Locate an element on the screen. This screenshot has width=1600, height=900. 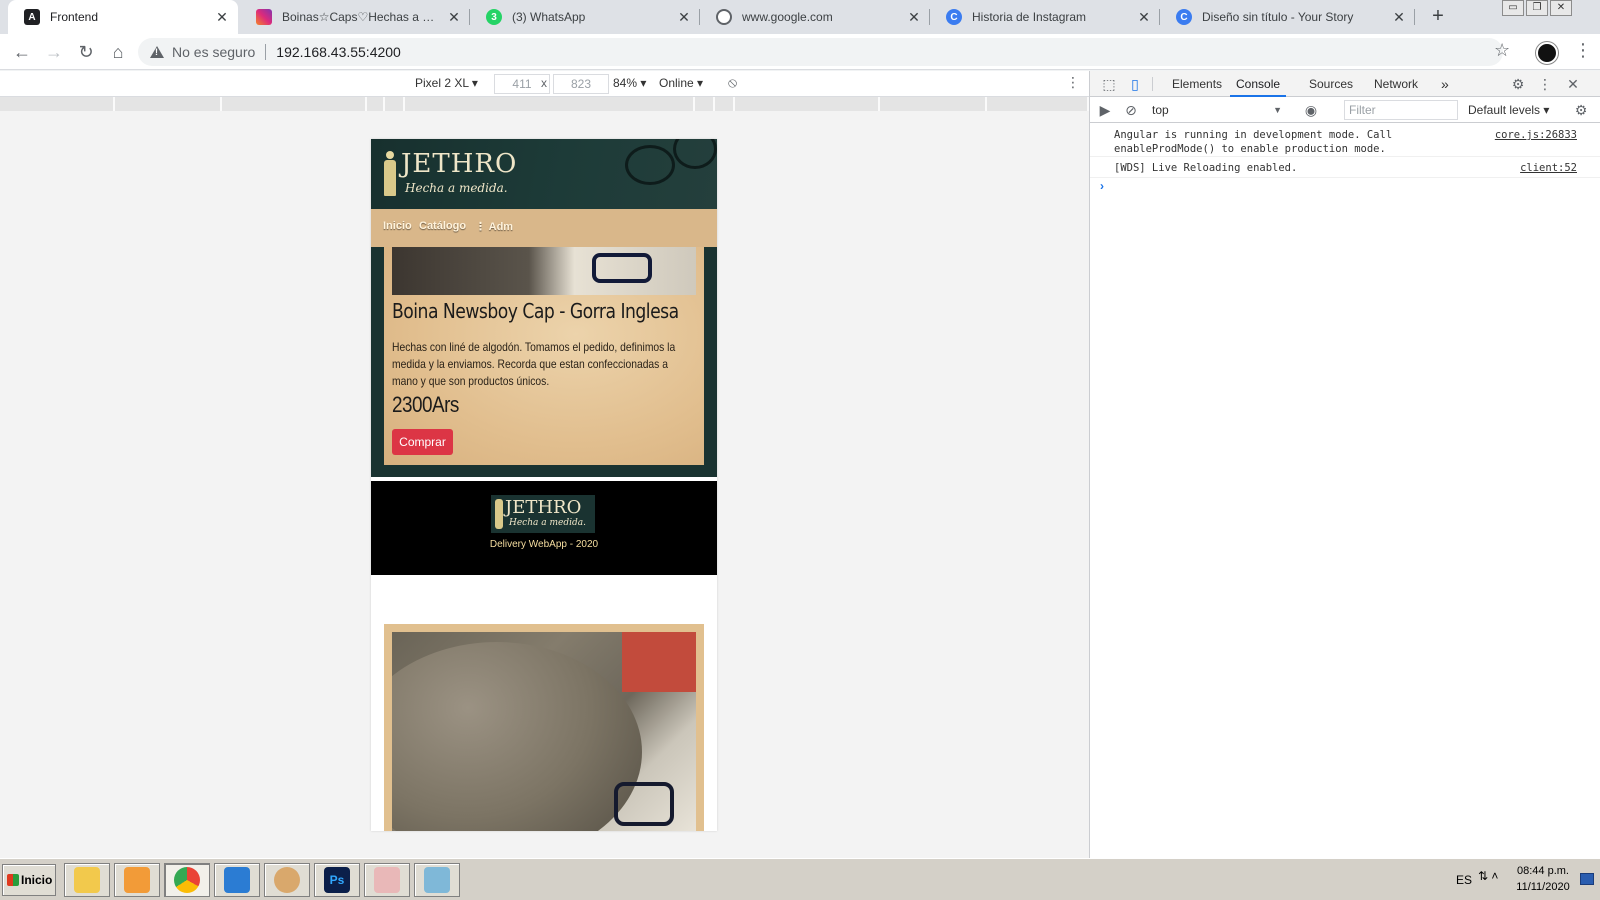
forward-button: → is located at coordinates (54, 52).